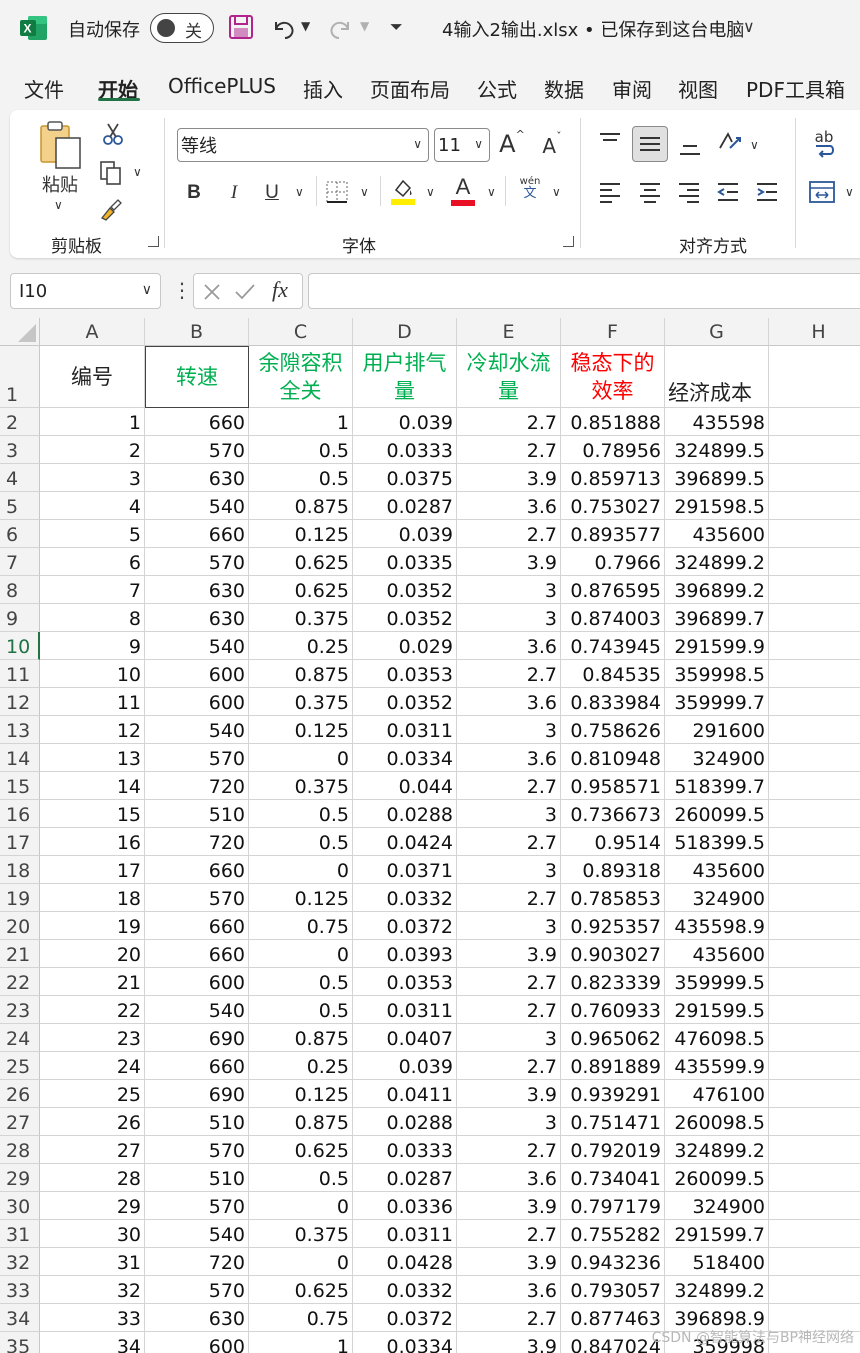 The width and height of the screenshot is (860, 1353). I want to click on table-cell: 518399.7, so click(717, 786).